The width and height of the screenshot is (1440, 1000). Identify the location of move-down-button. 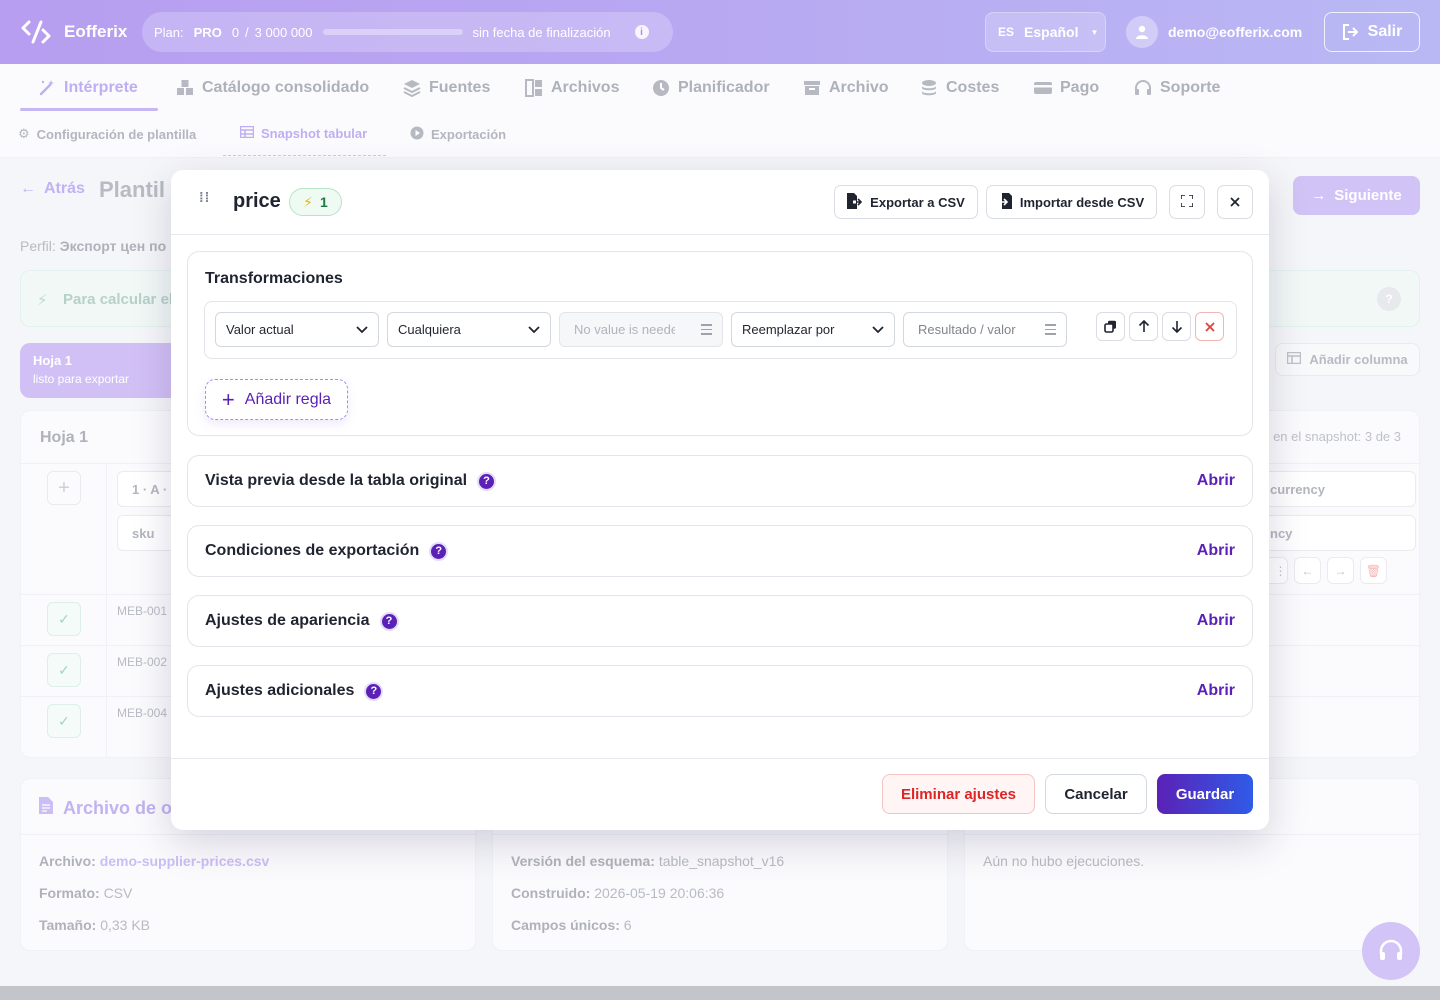
(1176, 326).